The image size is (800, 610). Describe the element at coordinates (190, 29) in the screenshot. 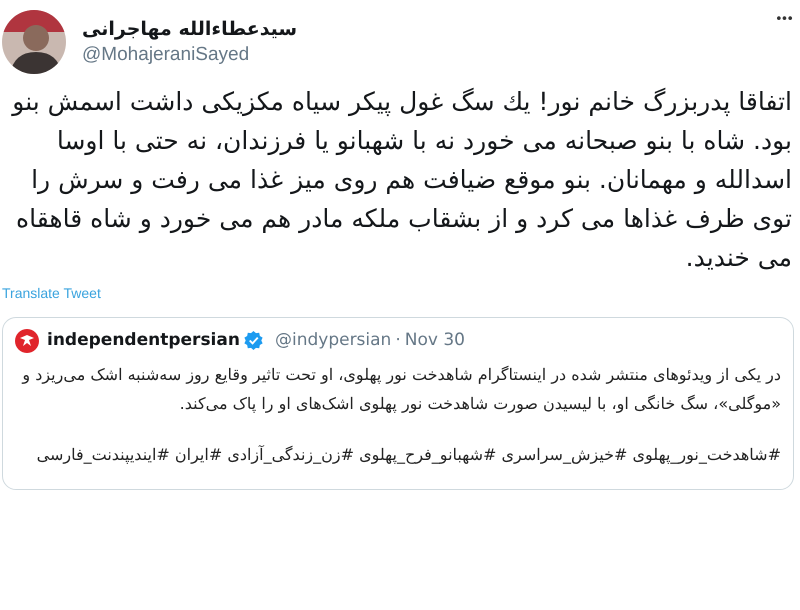

I see `author-name: سیدعطاءالله مهاجرانی` at that location.